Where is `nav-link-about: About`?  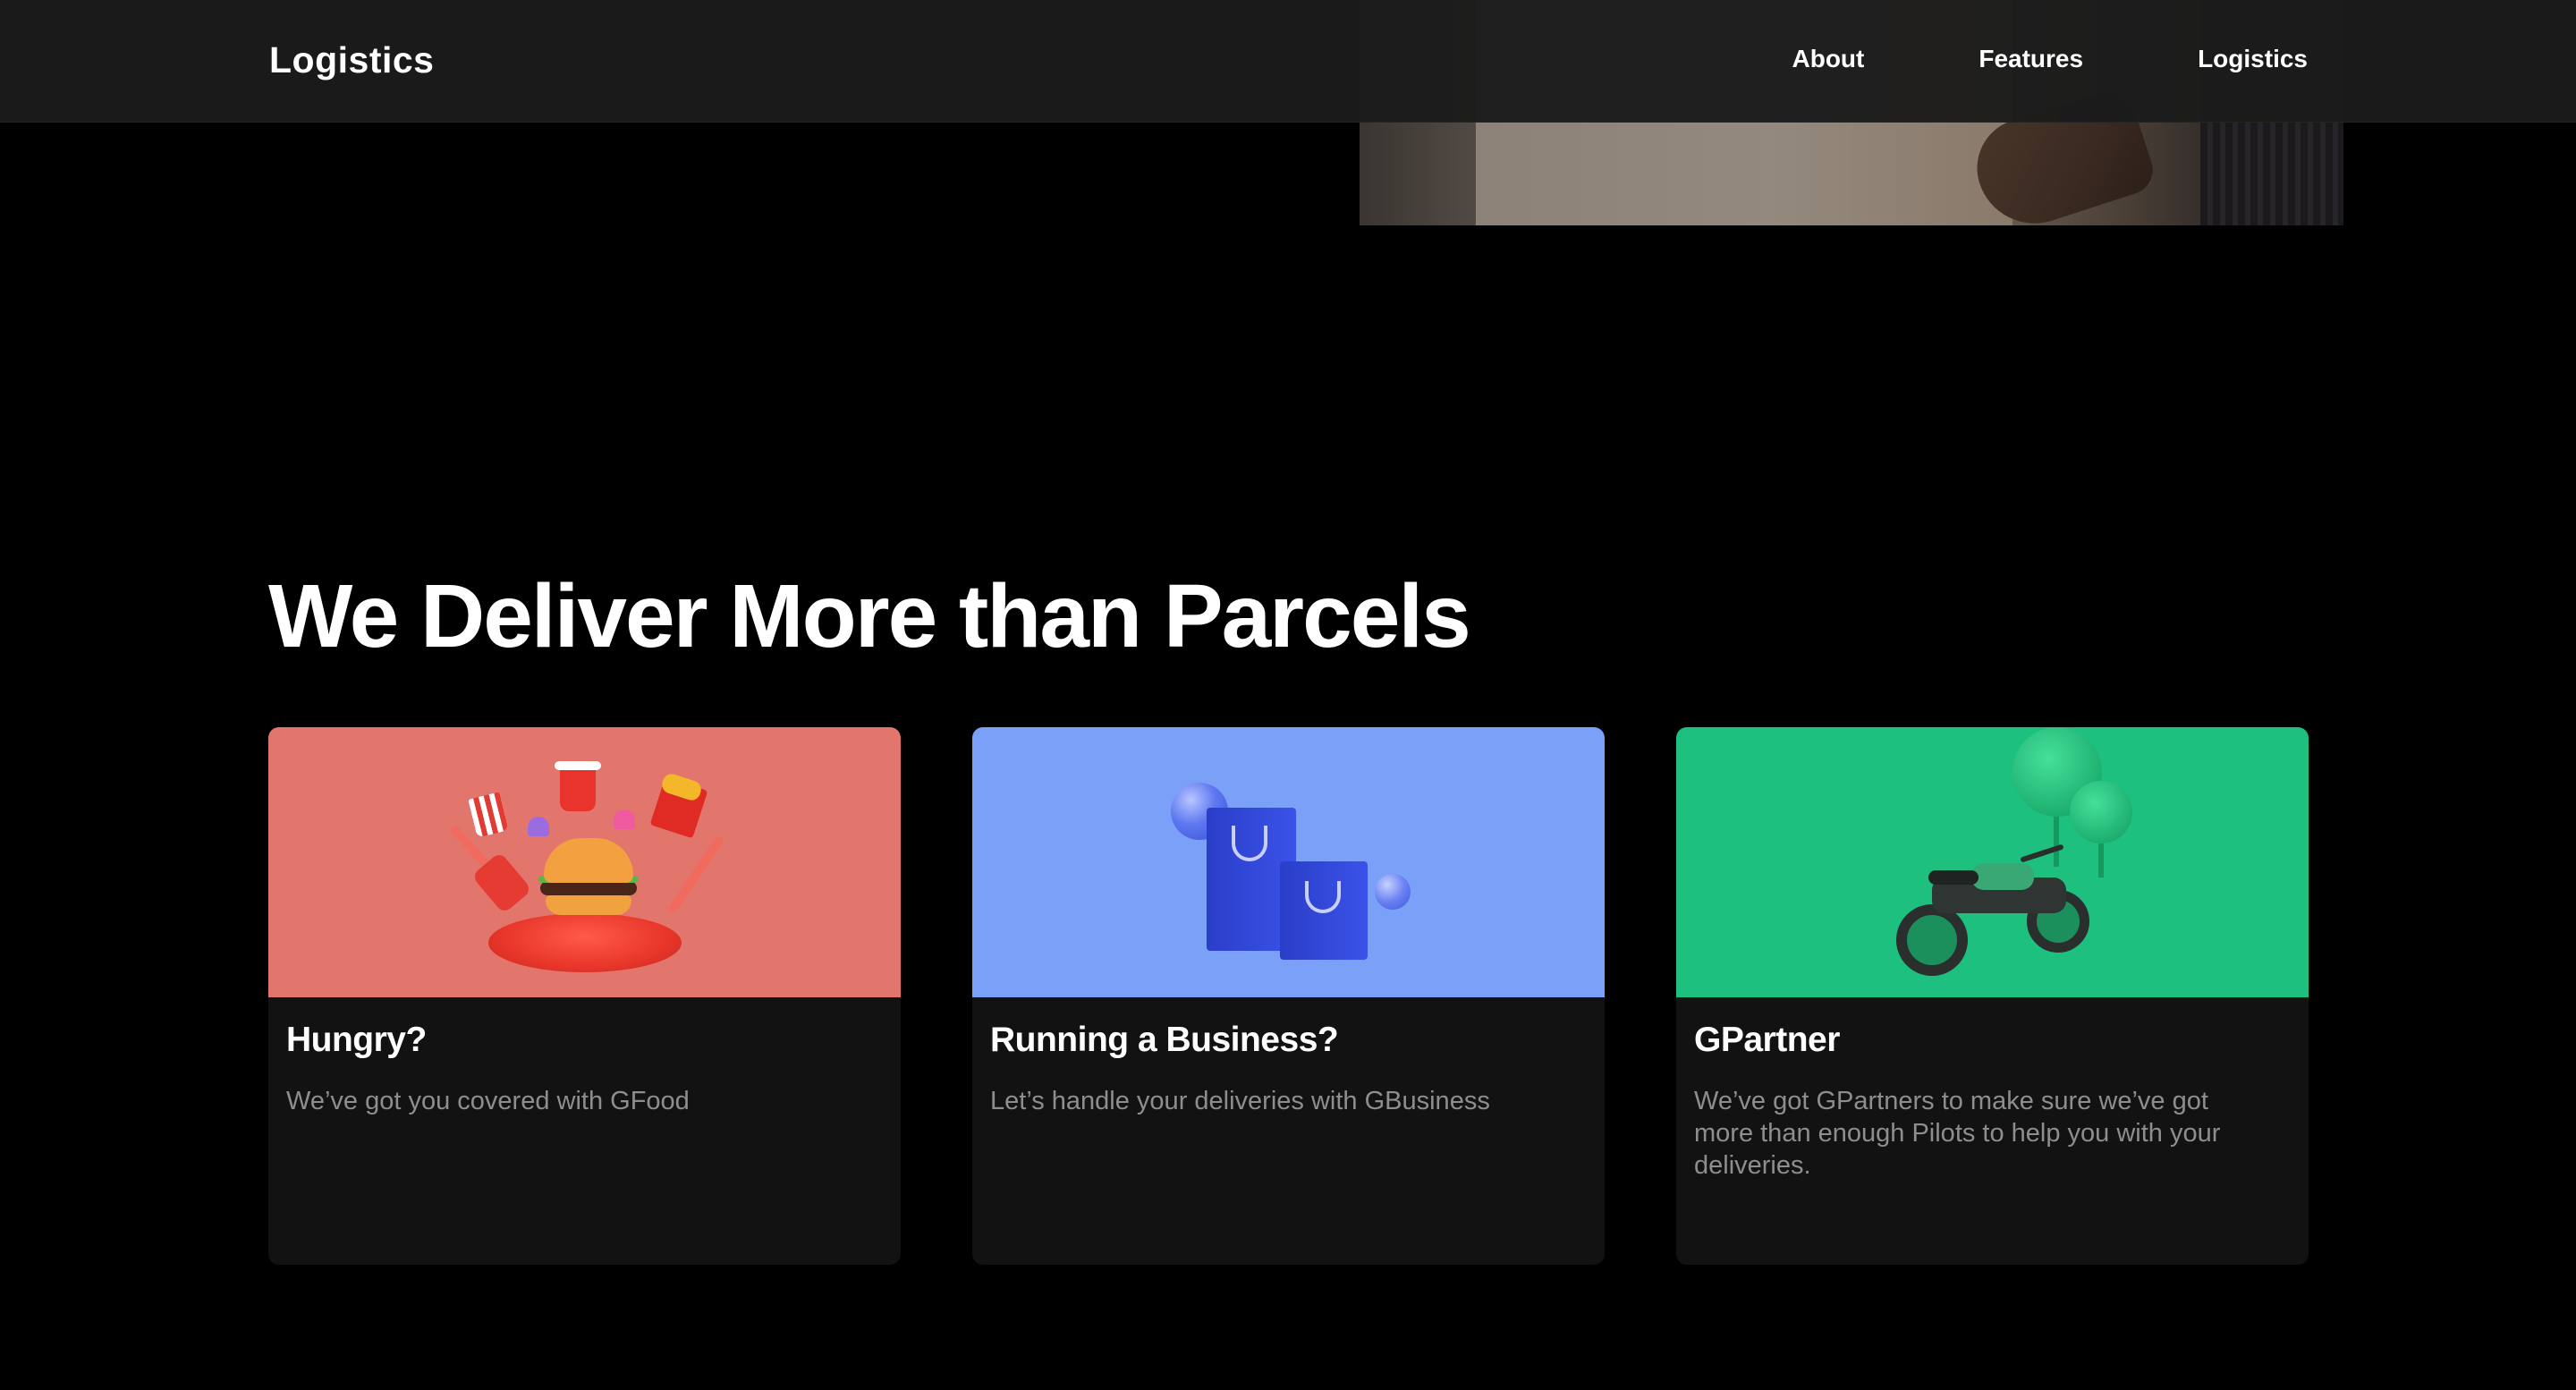
nav-link-about: About is located at coordinates (1828, 59).